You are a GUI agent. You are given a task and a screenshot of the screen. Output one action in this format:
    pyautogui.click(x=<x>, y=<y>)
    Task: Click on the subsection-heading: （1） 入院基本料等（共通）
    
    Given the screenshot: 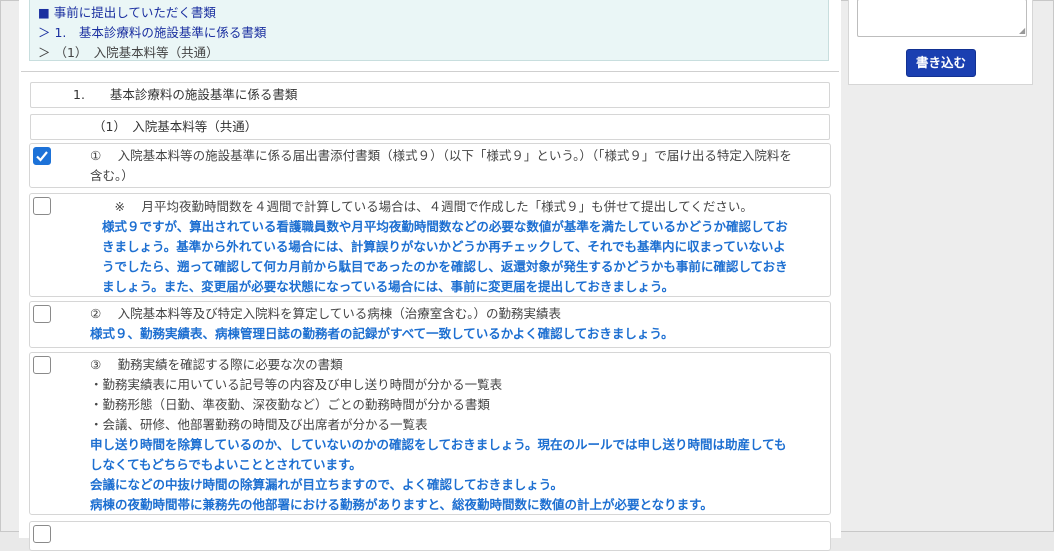 What is the action you would take?
    pyautogui.click(x=430, y=127)
    